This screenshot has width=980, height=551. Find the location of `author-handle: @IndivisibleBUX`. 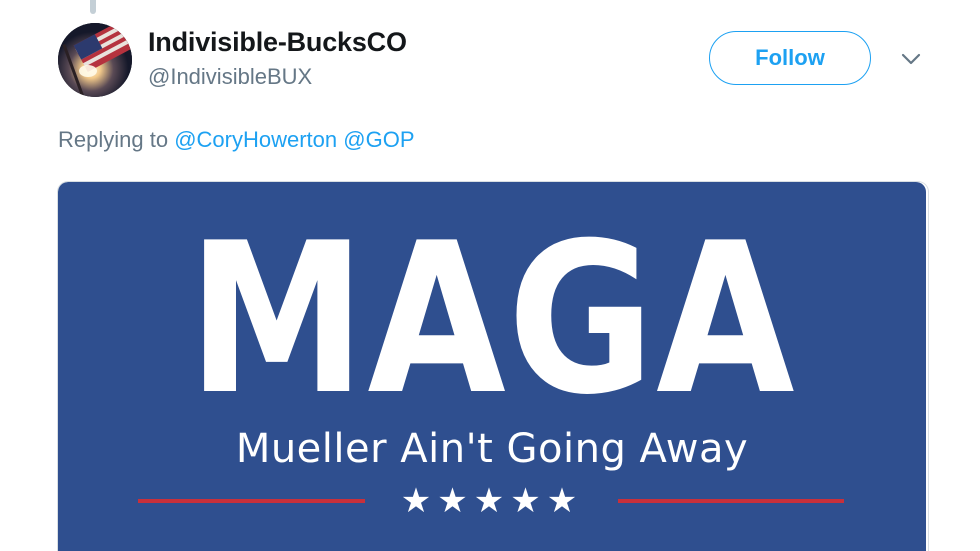

author-handle: @IndivisibleBUX is located at coordinates (230, 77).